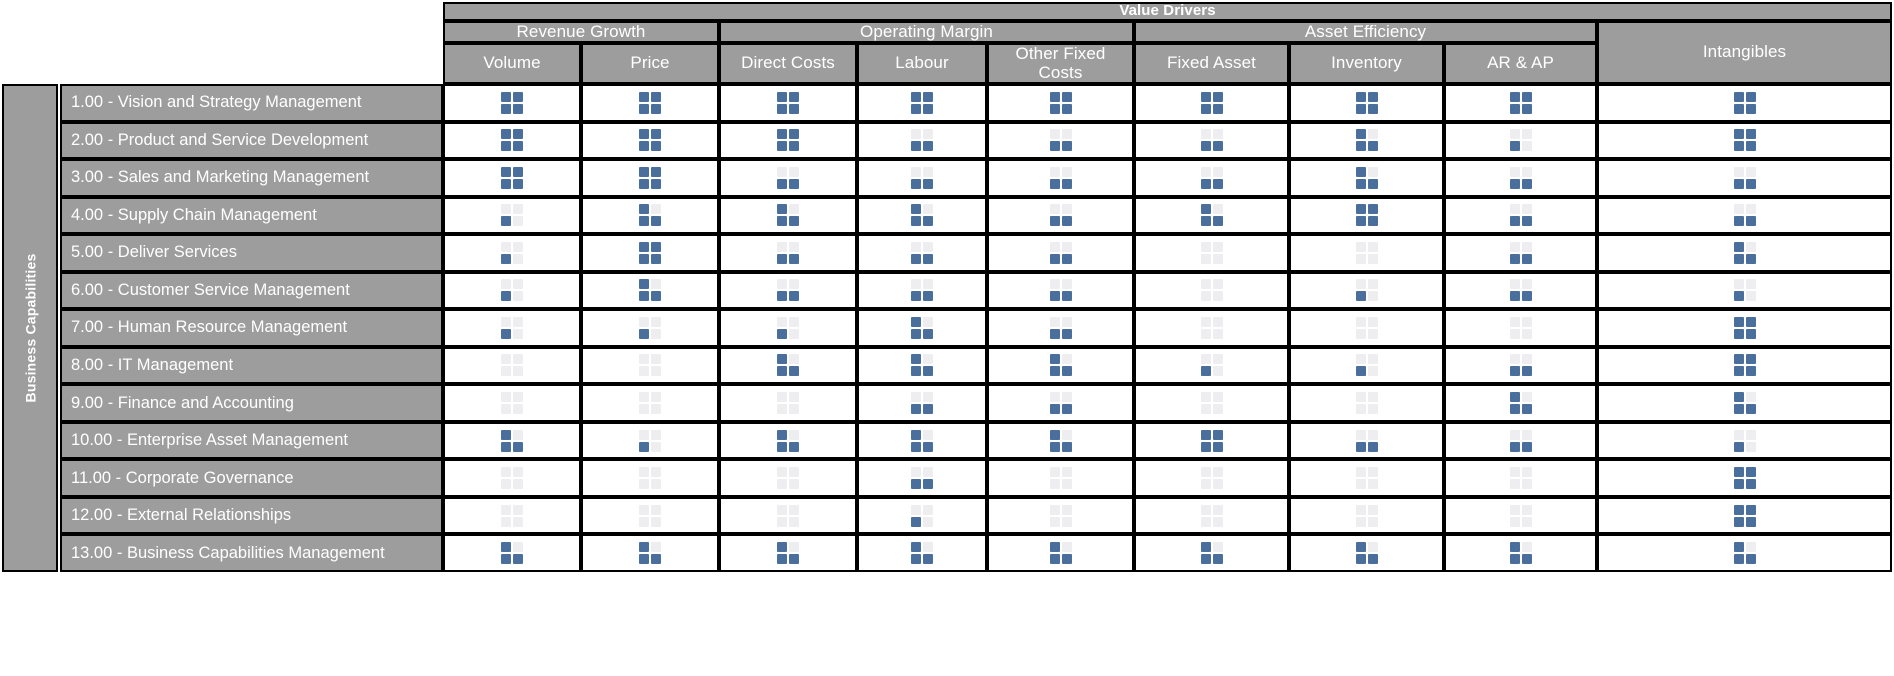 This screenshot has width=1894, height=676. I want to click on capability-row-label: 13.00 - Business Capabilities Management, so click(251, 553).